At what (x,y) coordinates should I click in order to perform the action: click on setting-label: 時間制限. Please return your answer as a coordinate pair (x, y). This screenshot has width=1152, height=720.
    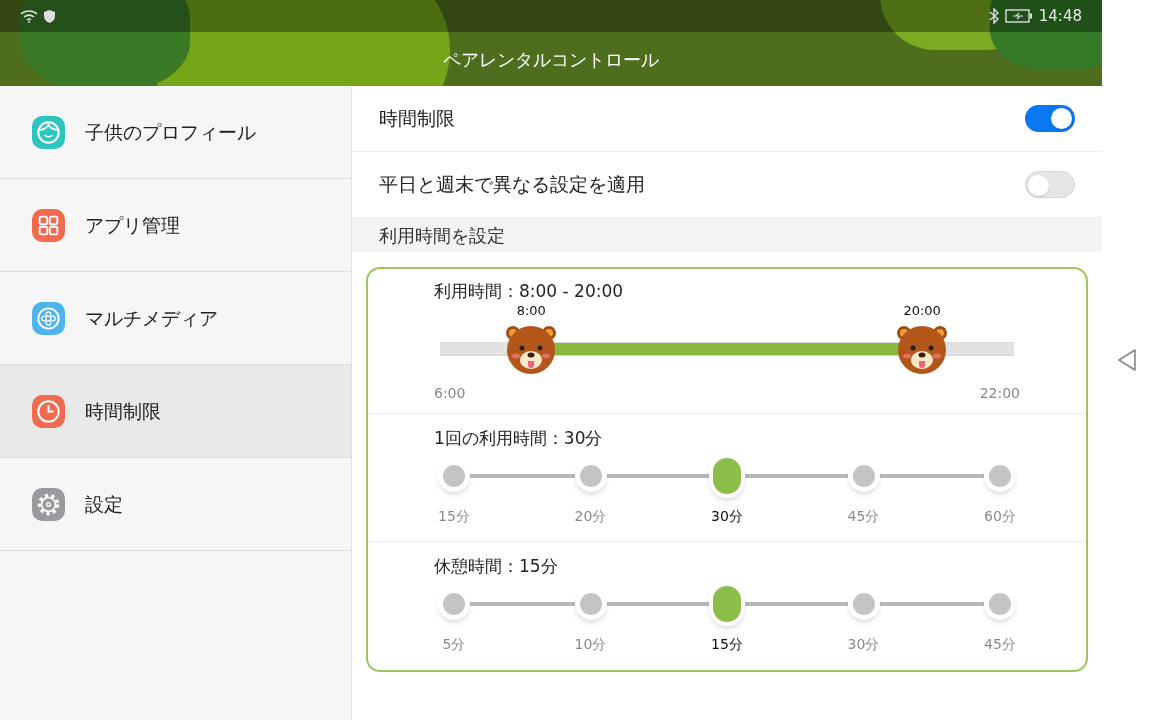
    Looking at the image, I should click on (417, 119).